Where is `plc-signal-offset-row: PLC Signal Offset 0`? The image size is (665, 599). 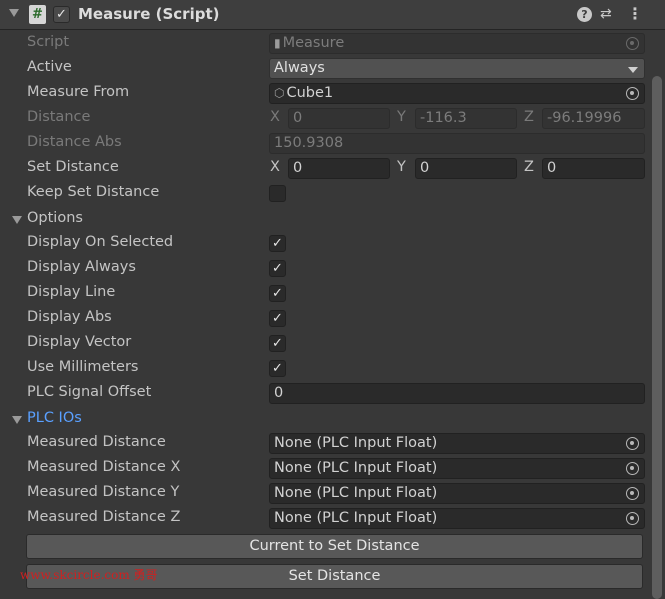
plc-signal-offset-row: PLC Signal Offset 0 is located at coordinates (325, 393).